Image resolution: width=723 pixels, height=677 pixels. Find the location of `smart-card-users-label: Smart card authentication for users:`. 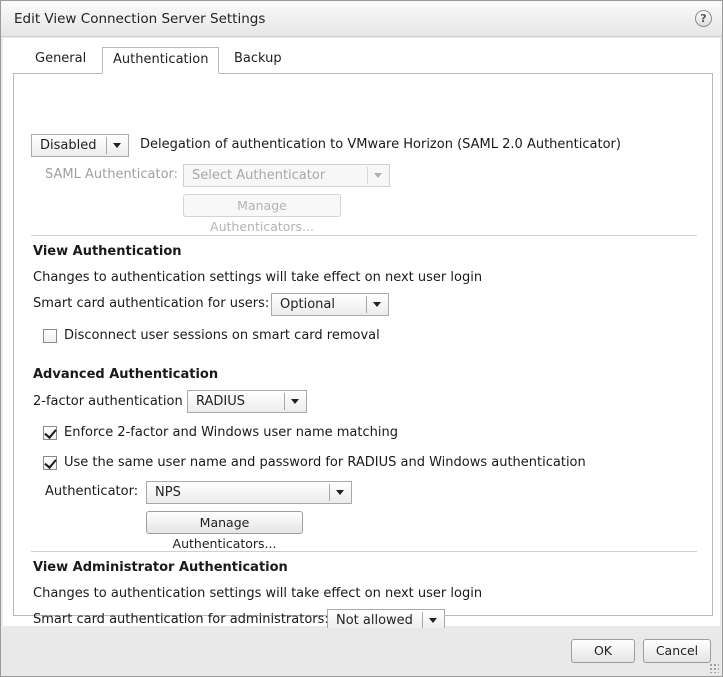

smart-card-users-label: Smart card authentication for users: is located at coordinates (151, 303).